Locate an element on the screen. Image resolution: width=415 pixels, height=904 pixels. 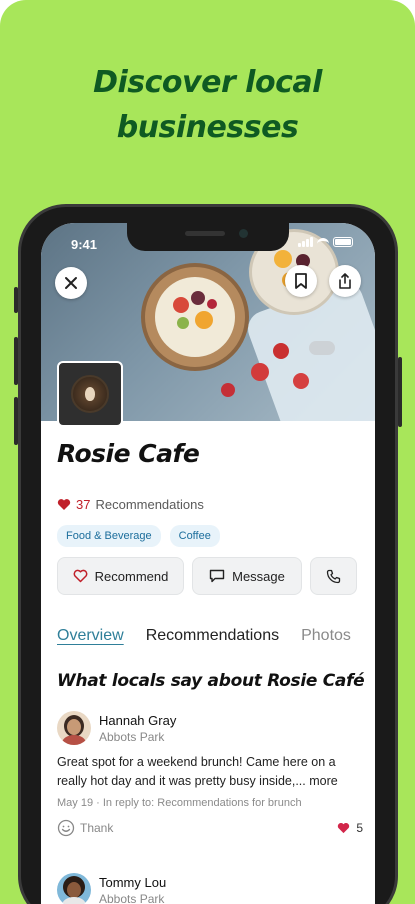
battery-icon is located at coordinates (343, 242).